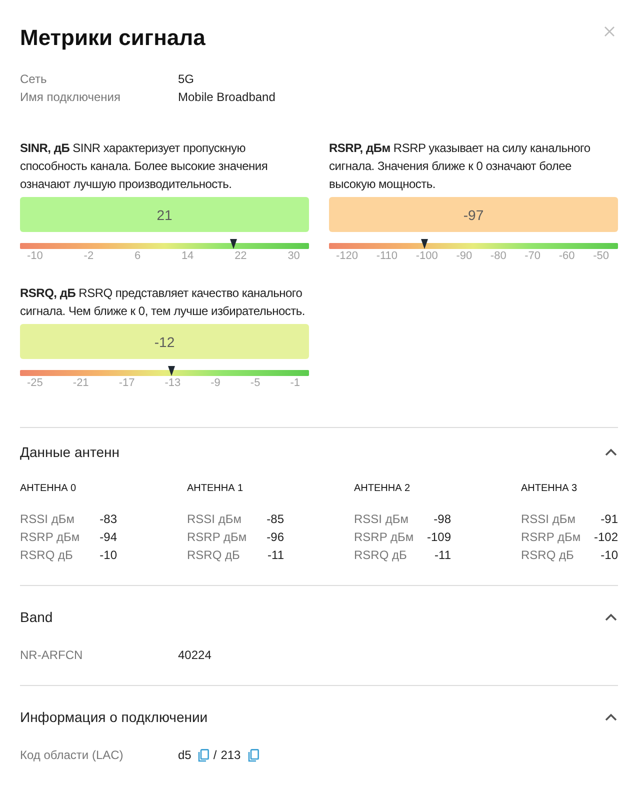 Image resolution: width=641 pixels, height=800 pixels. Describe the element at coordinates (227, 97) in the screenshot. I see `field-value: Mobile Broadband` at that location.